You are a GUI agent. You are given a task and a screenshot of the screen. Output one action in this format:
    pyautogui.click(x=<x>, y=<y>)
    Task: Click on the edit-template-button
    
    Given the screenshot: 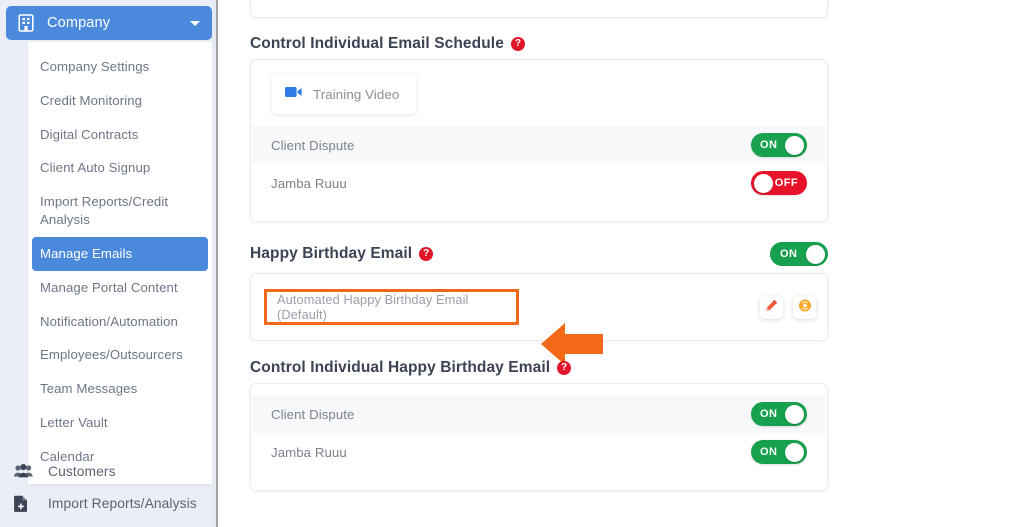 What is the action you would take?
    pyautogui.click(x=771, y=307)
    